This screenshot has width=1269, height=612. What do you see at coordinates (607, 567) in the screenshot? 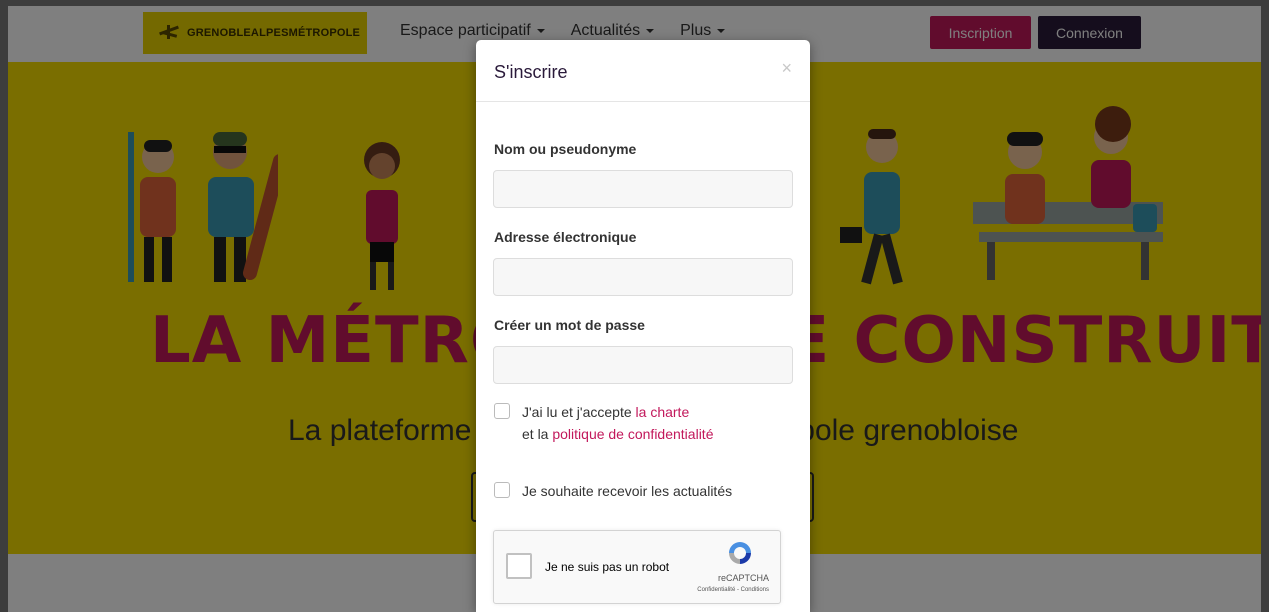
I see `recaptcha-label: Je ne suis pas un robot` at bounding box center [607, 567].